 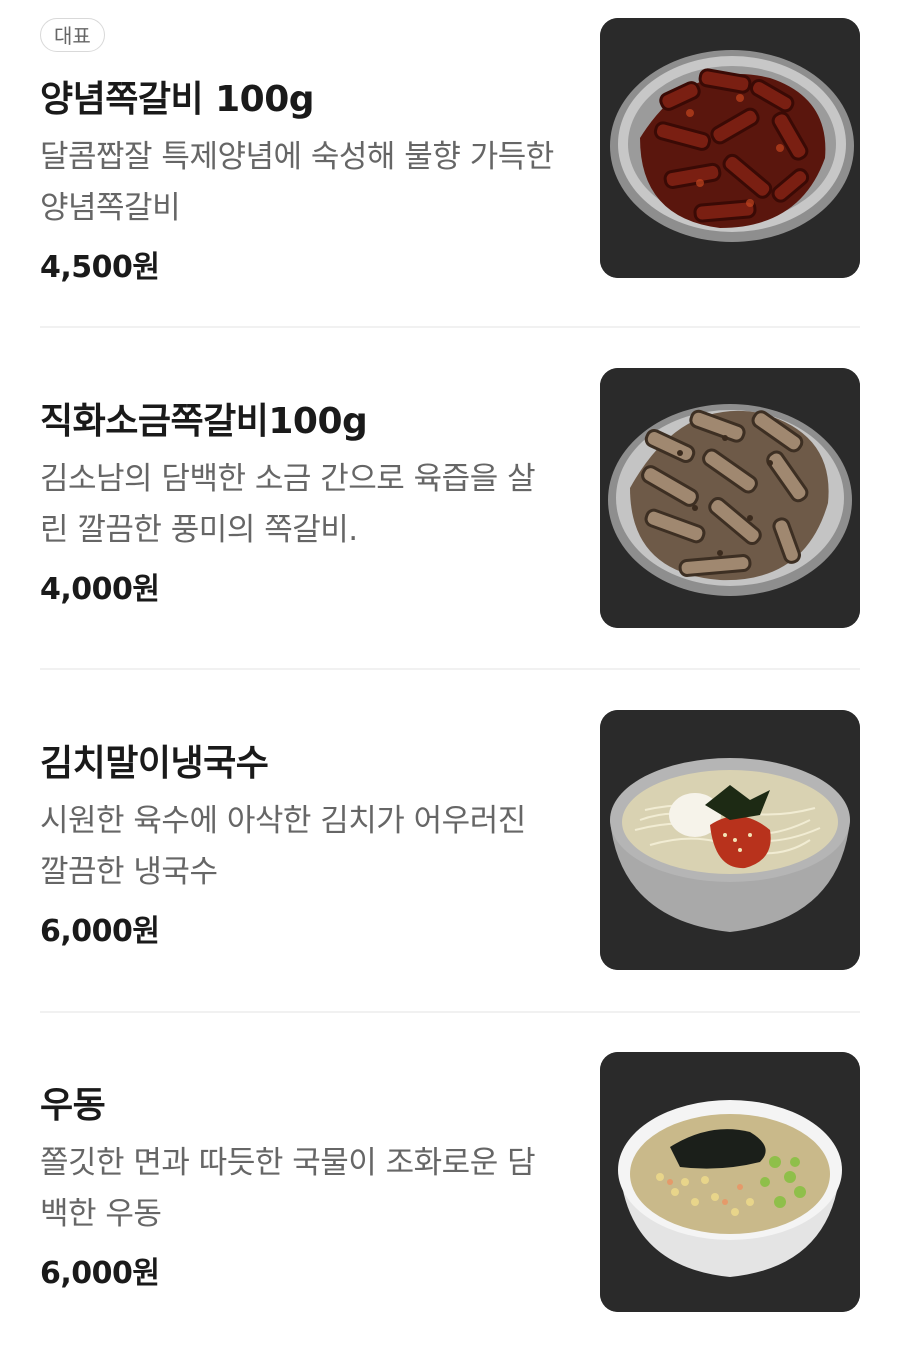 I want to click on menu-item-price: 4,500원, so click(x=100, y=267).